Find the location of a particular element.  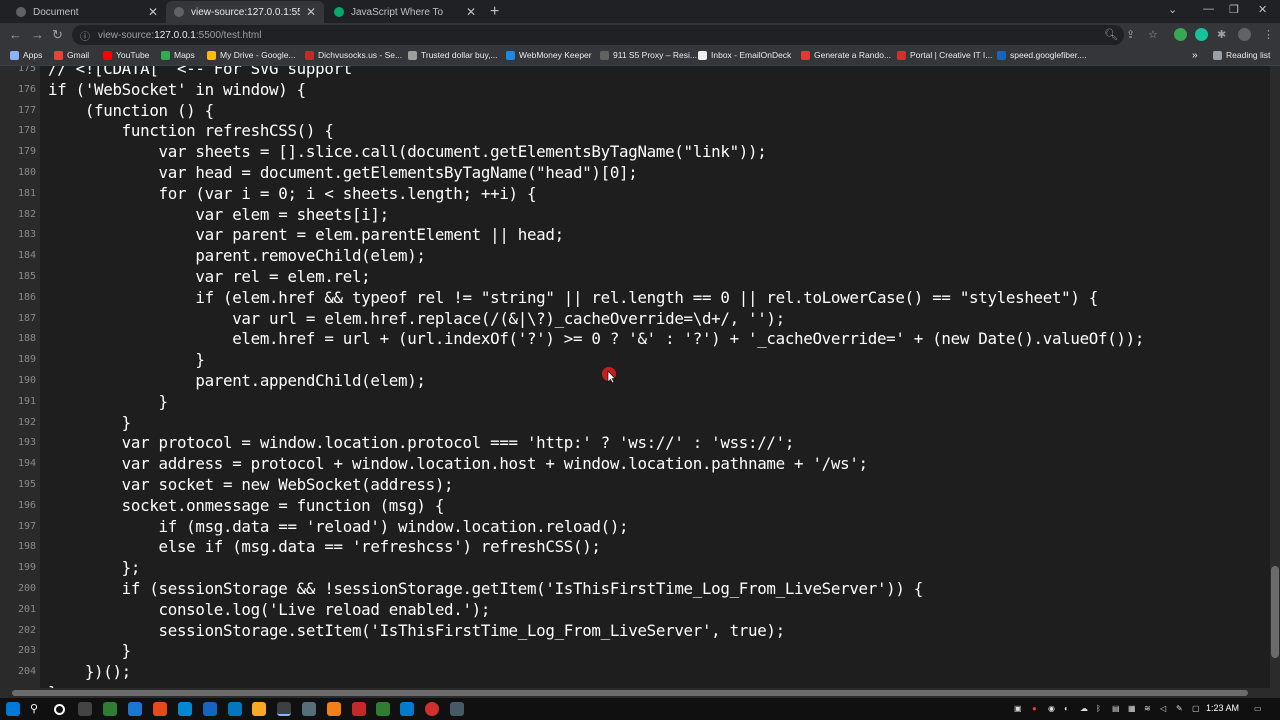

line-number: 201 is located at coordinates (18, 609).